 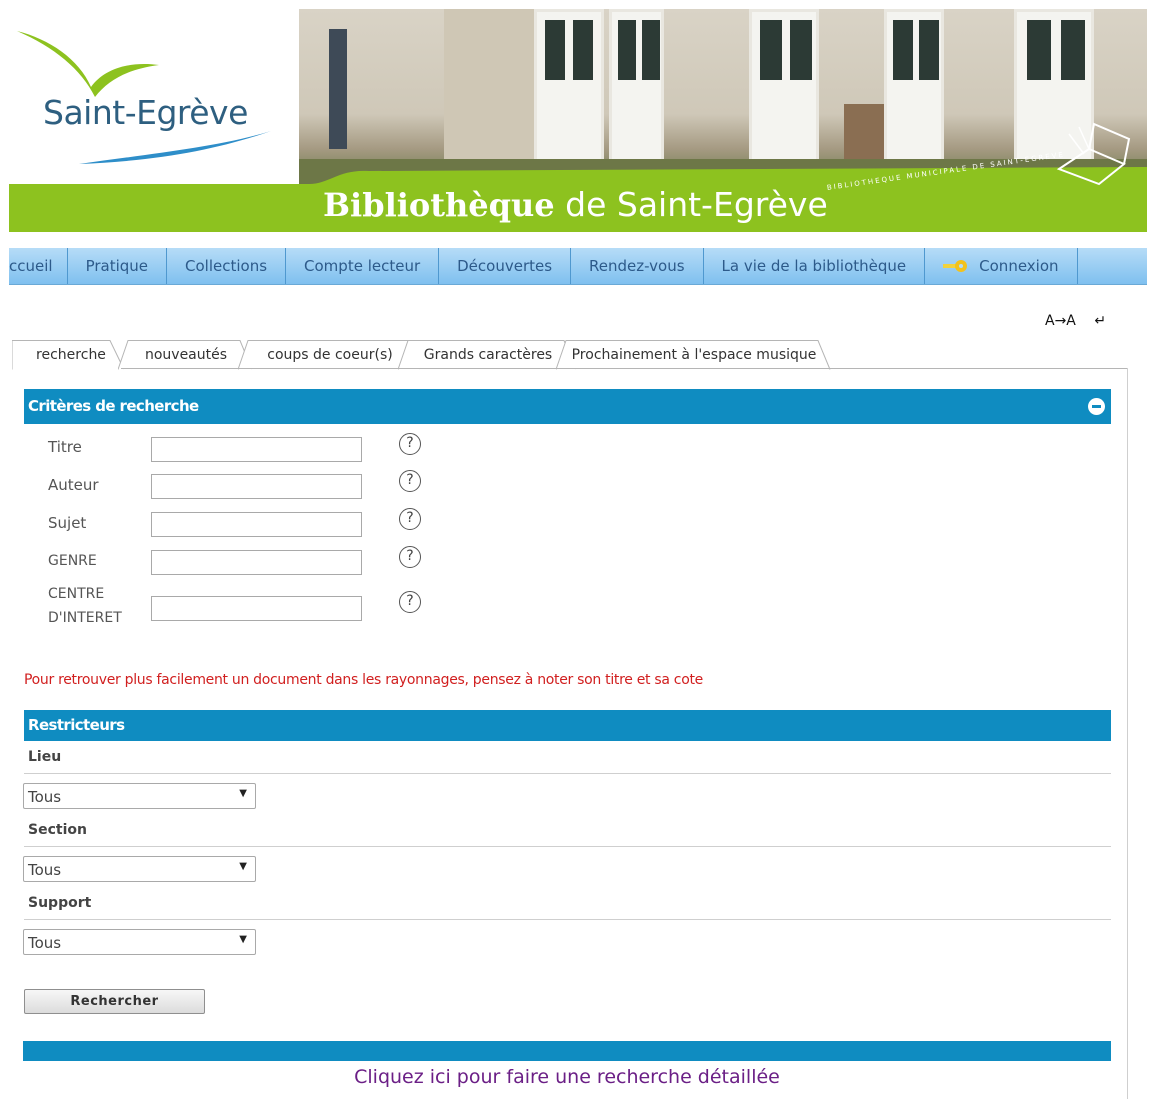 What do you see at coordinates (57, 830) in the screenshot?
I see `section-label: Section` at bounding box center [57, 830].